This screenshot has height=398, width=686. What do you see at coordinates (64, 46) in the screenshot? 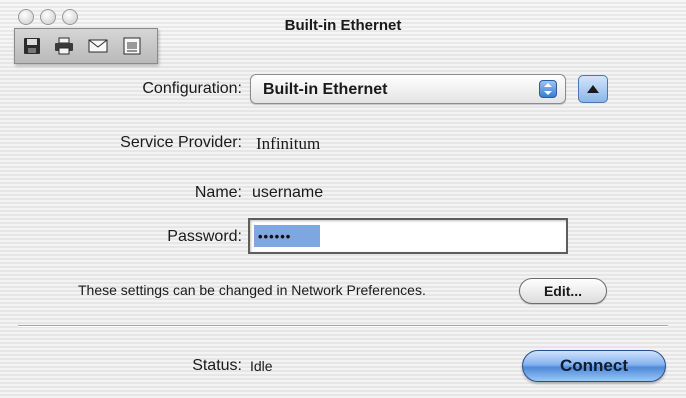
I see `print-icon` at bounding box center [64, 46].